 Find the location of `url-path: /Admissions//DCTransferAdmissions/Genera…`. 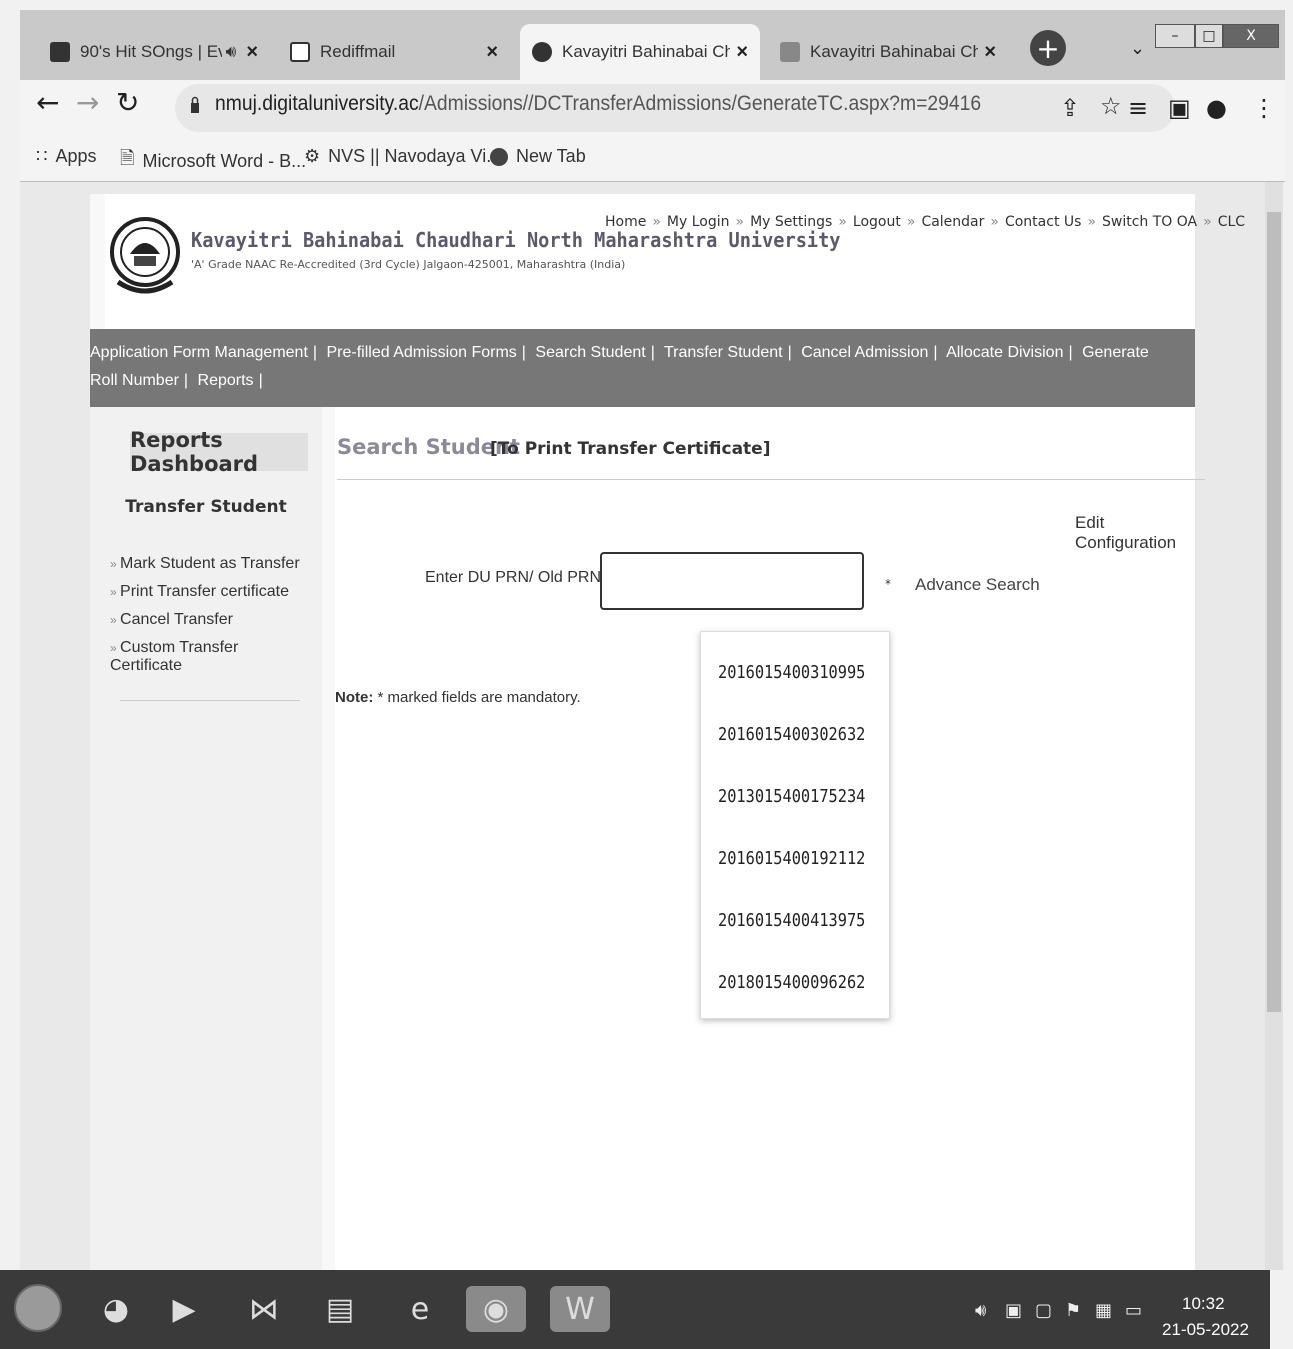

url-path: /Admissions//DCTransferAdmissions/Genera… is located at coordinates (700, 103).